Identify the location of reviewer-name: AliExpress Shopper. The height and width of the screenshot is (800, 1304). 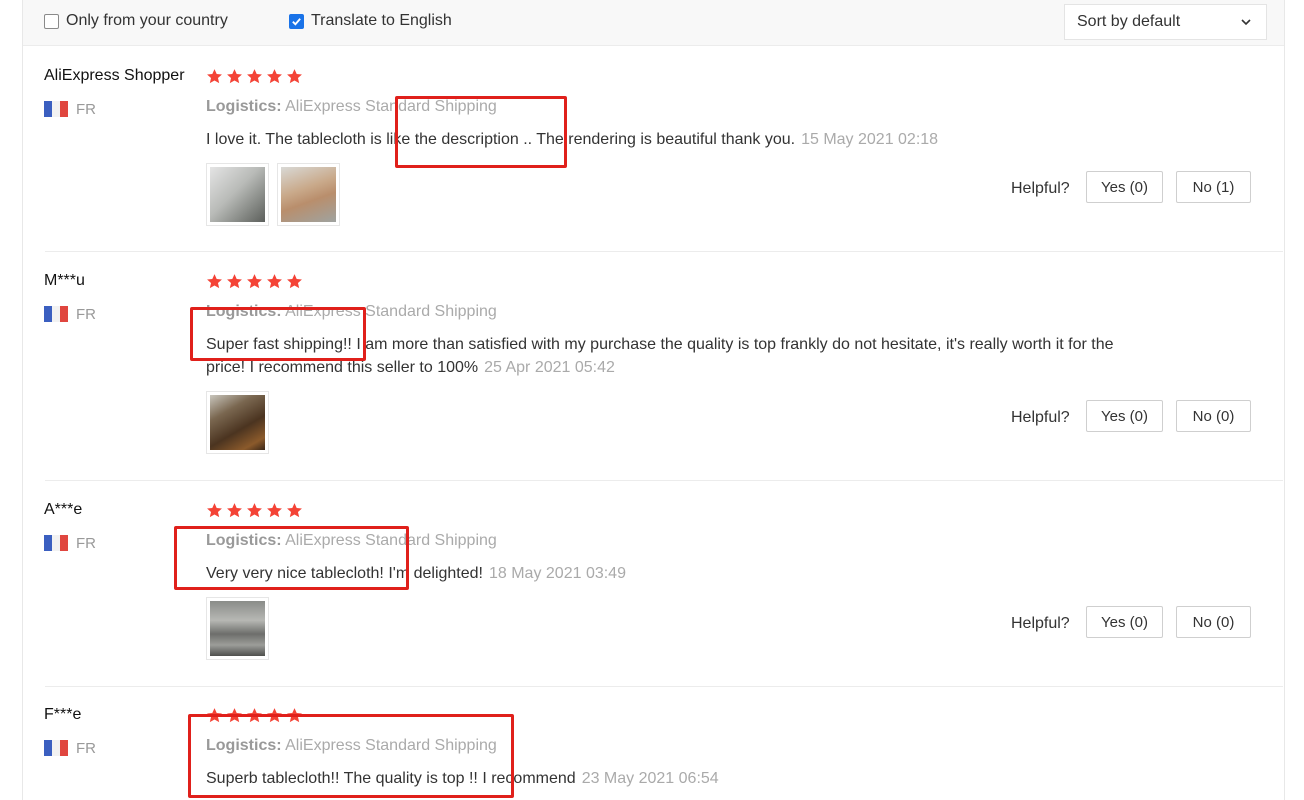
(114, 75).